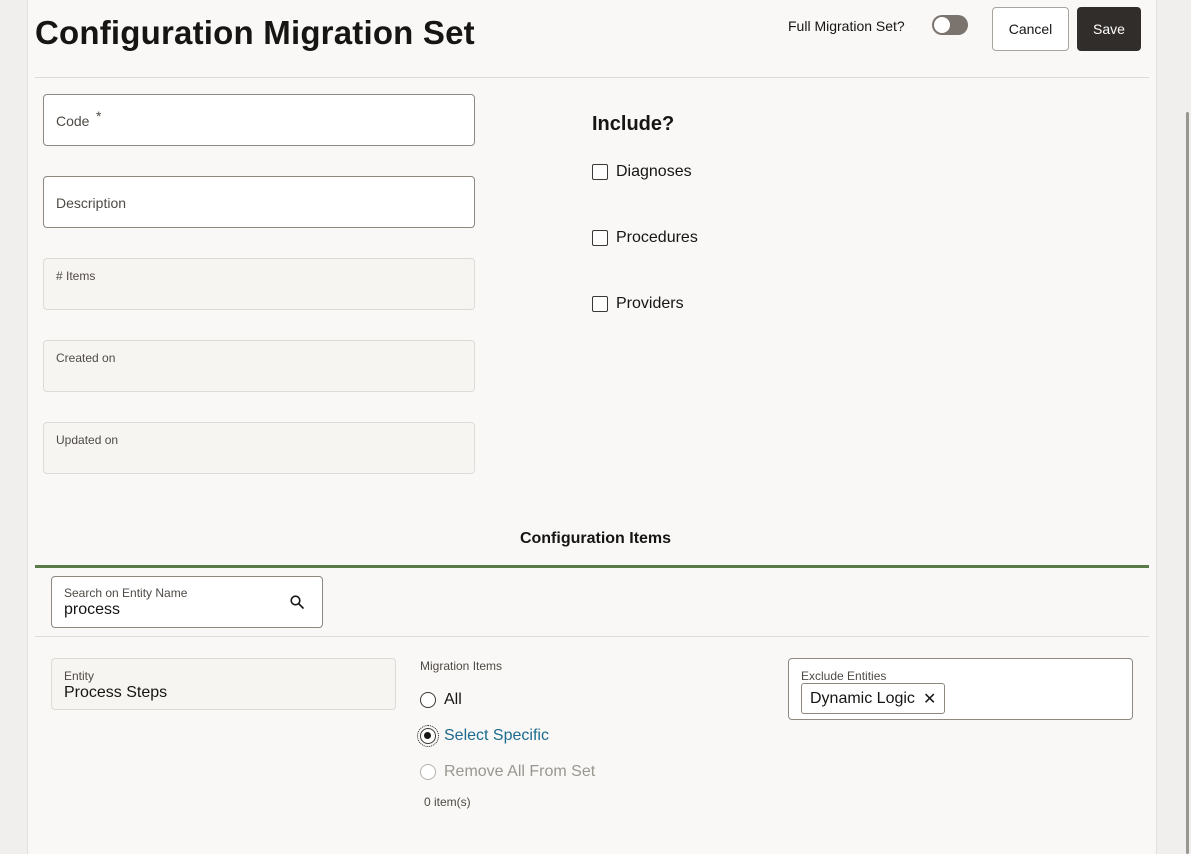  I want to click on items-field: # Items, so click(259, 284).